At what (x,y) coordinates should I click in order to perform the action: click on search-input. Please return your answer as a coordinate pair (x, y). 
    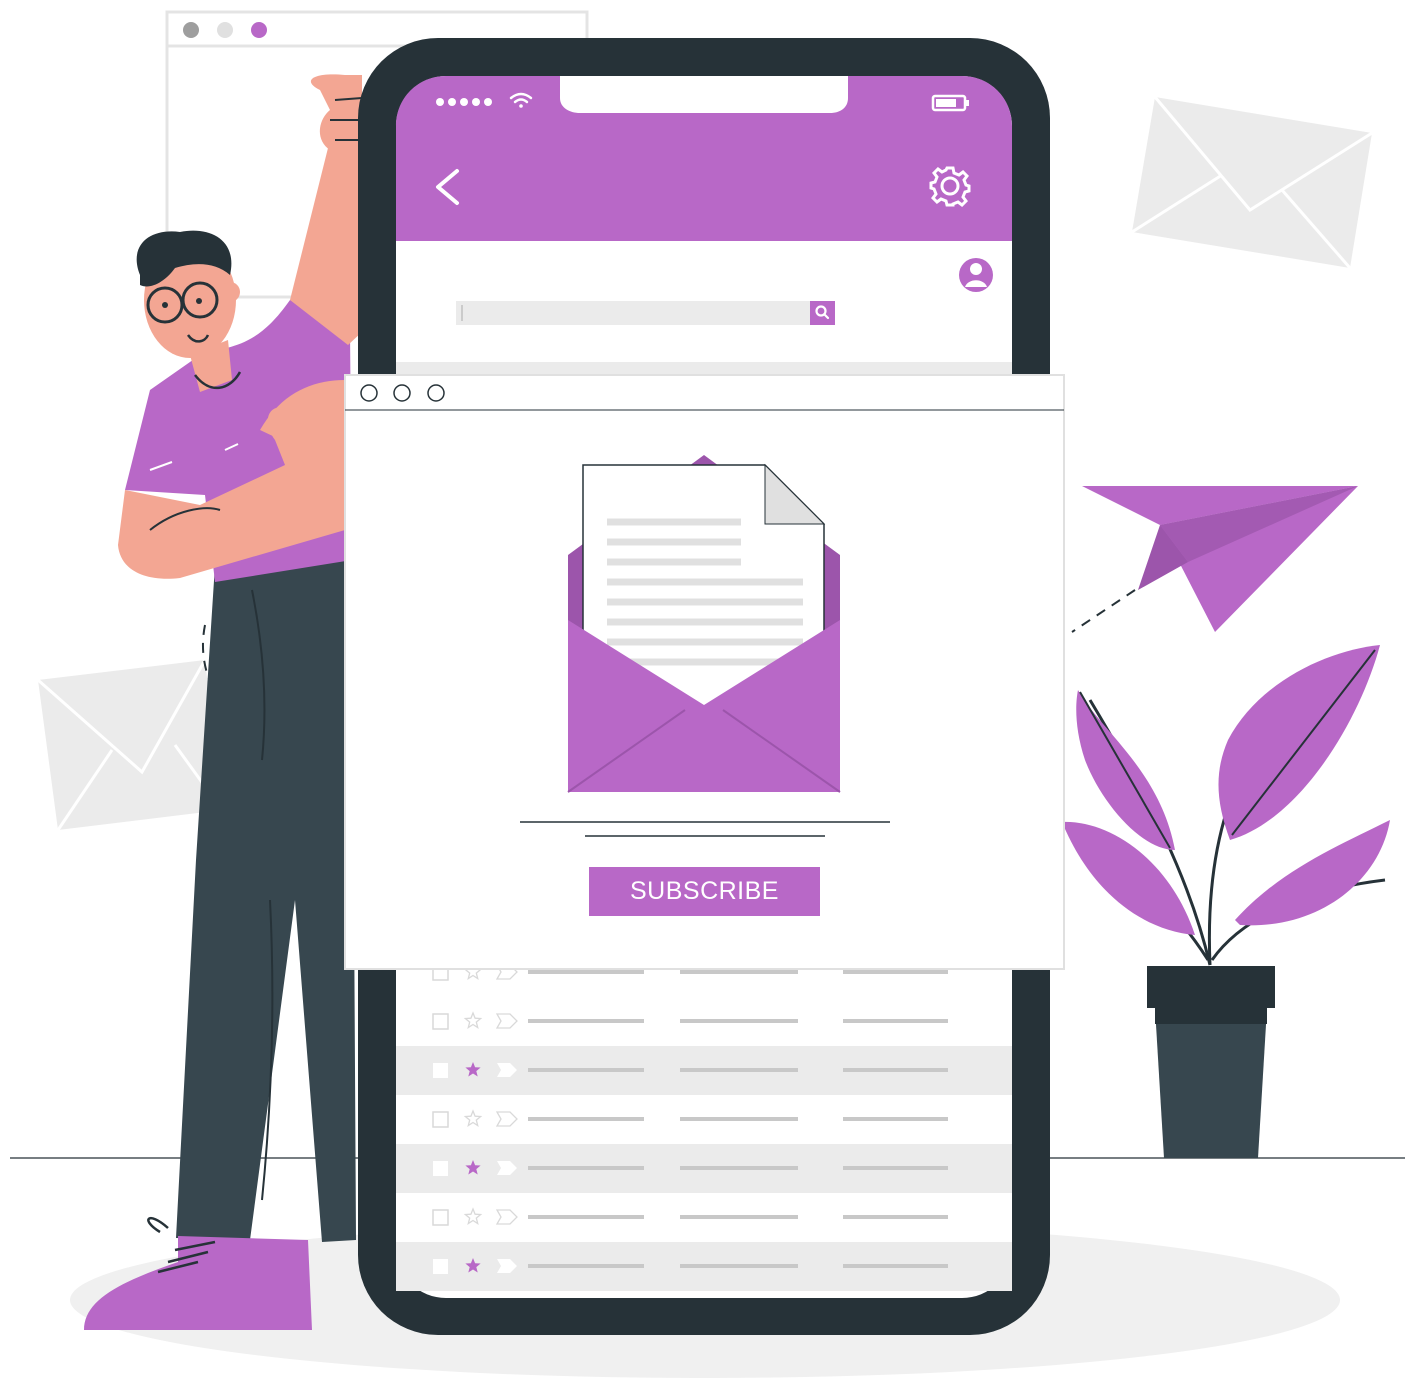
    Looking at the image, I should click on (1090, 615).